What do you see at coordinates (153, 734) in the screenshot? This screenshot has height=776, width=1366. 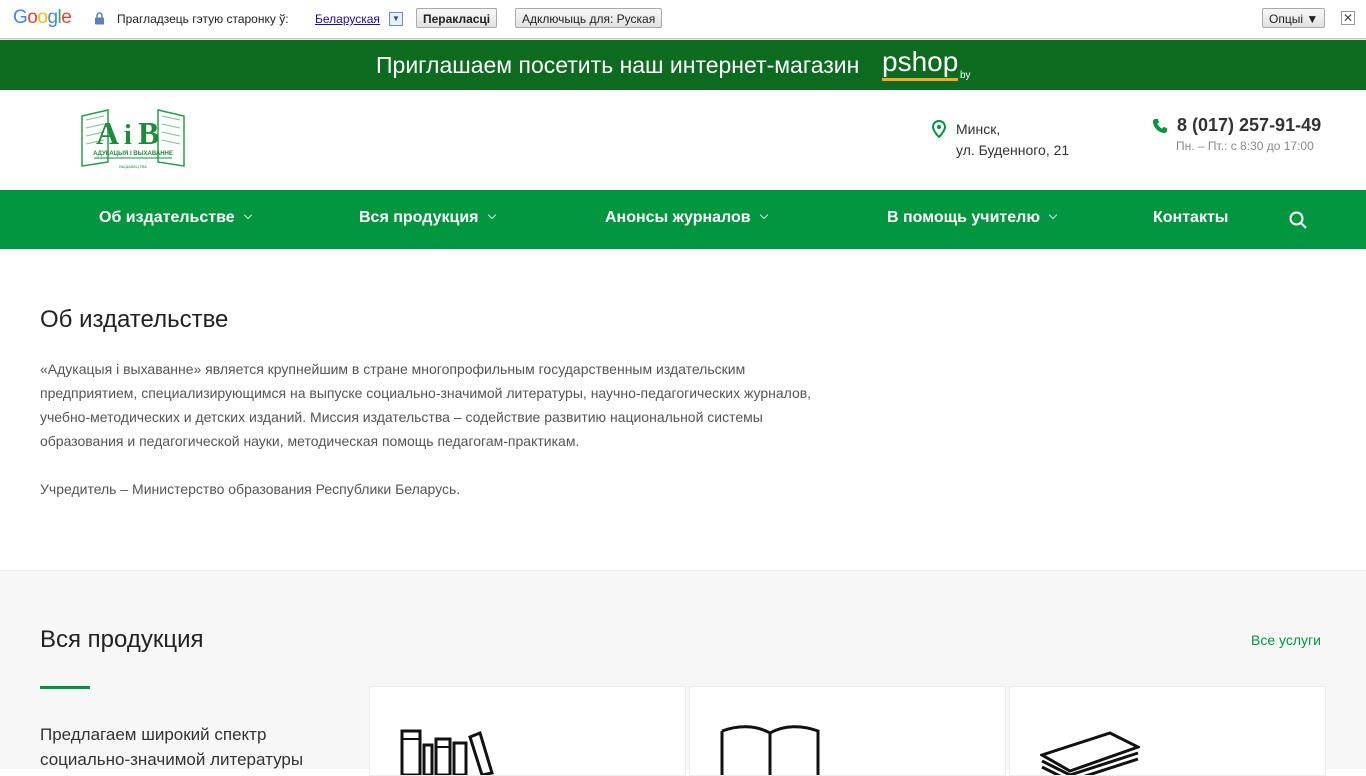 I see `description-line: Предлагаем широкий спектр` at bounding box center [153, 734].